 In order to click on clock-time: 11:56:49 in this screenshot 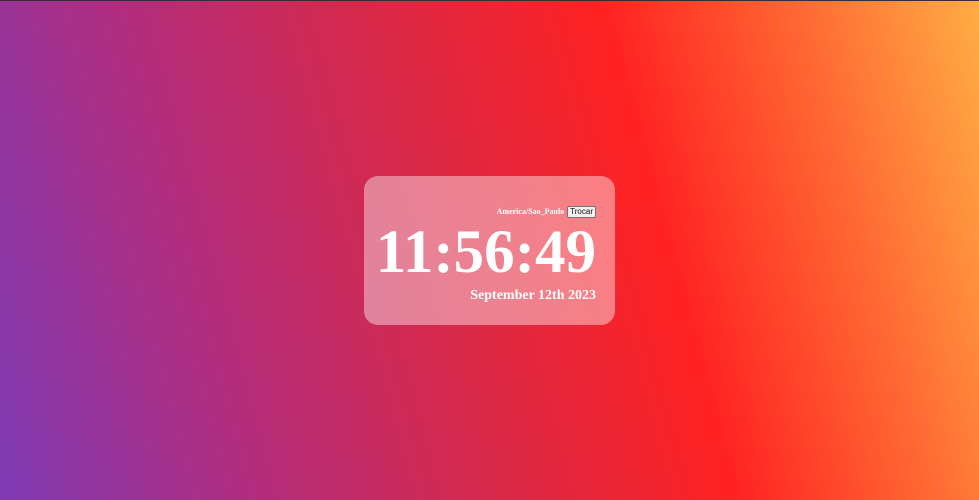, I will do `click(485, 252)`.